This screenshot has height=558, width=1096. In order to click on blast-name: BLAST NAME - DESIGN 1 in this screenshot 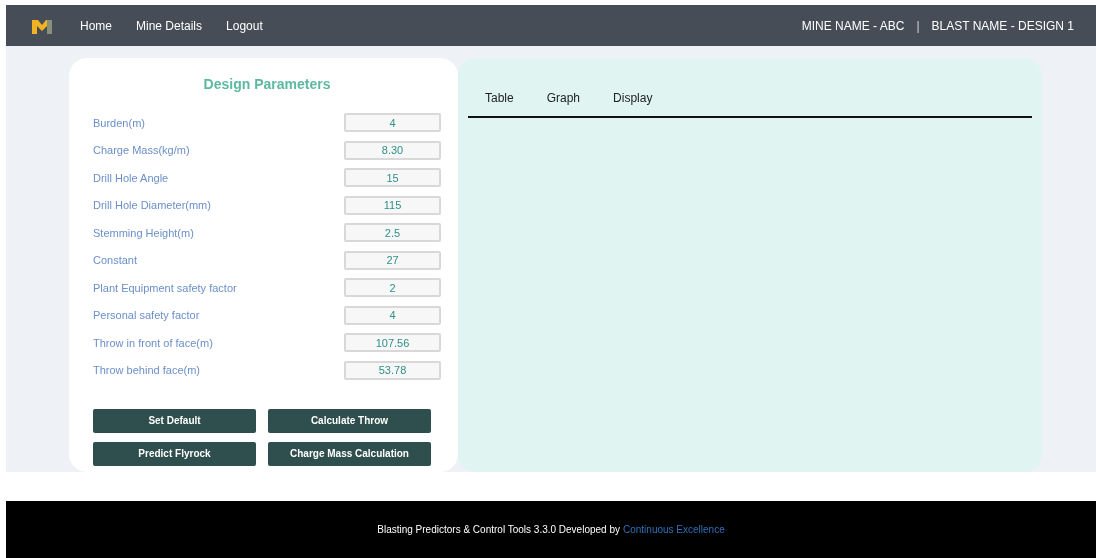, I will do `click(1002, 25)`.